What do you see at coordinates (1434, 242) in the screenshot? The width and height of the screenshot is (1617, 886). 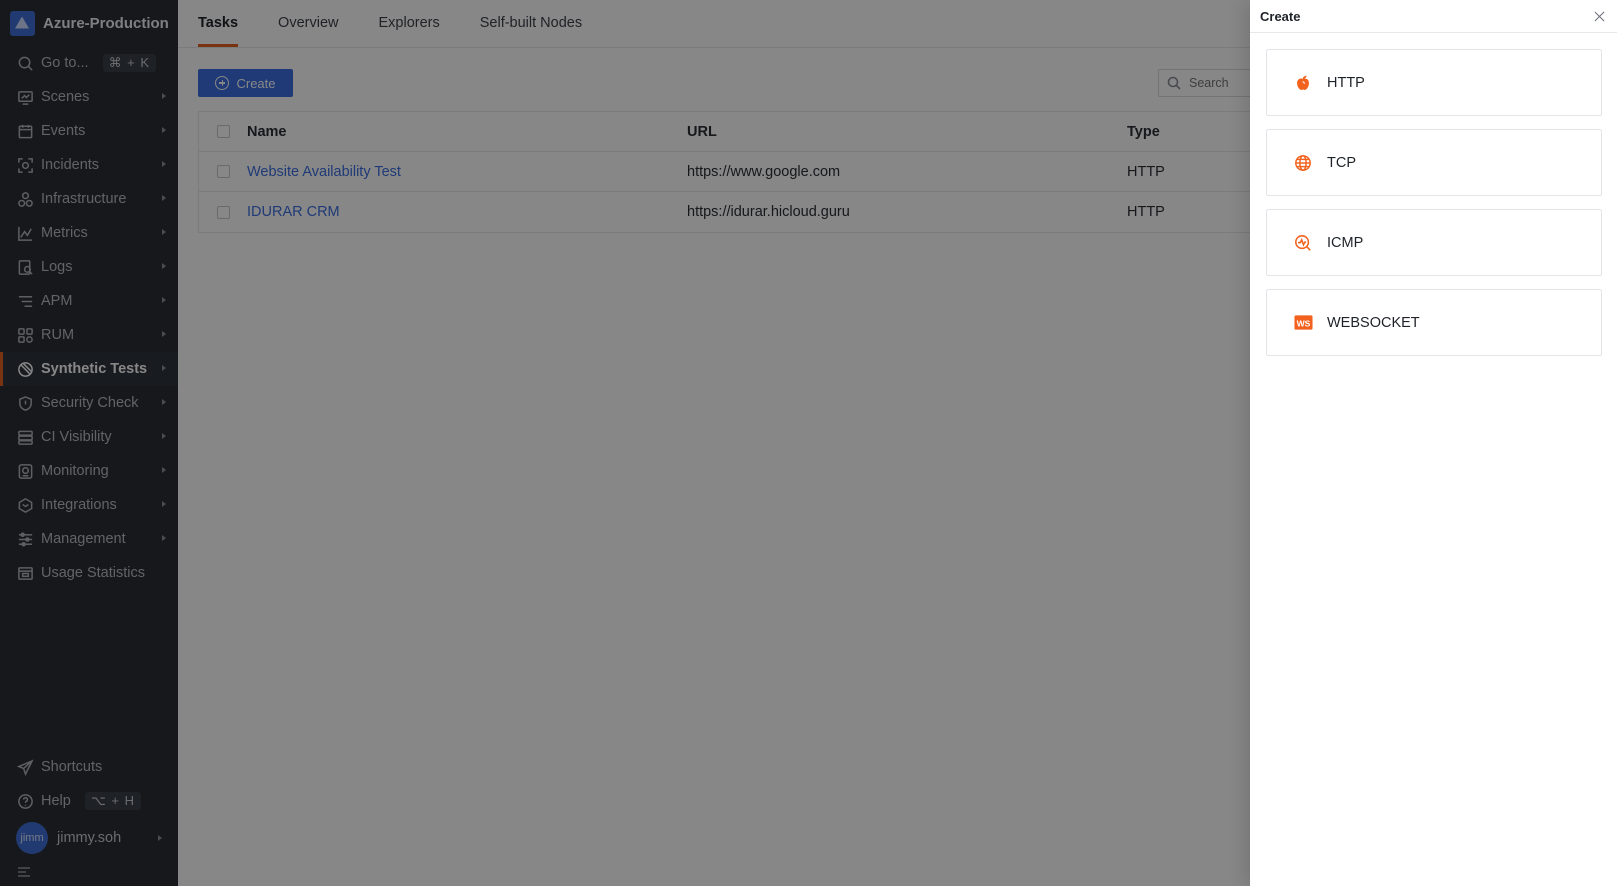 I see `option-icmp: ICMP` at bounding box center [1434, 242].